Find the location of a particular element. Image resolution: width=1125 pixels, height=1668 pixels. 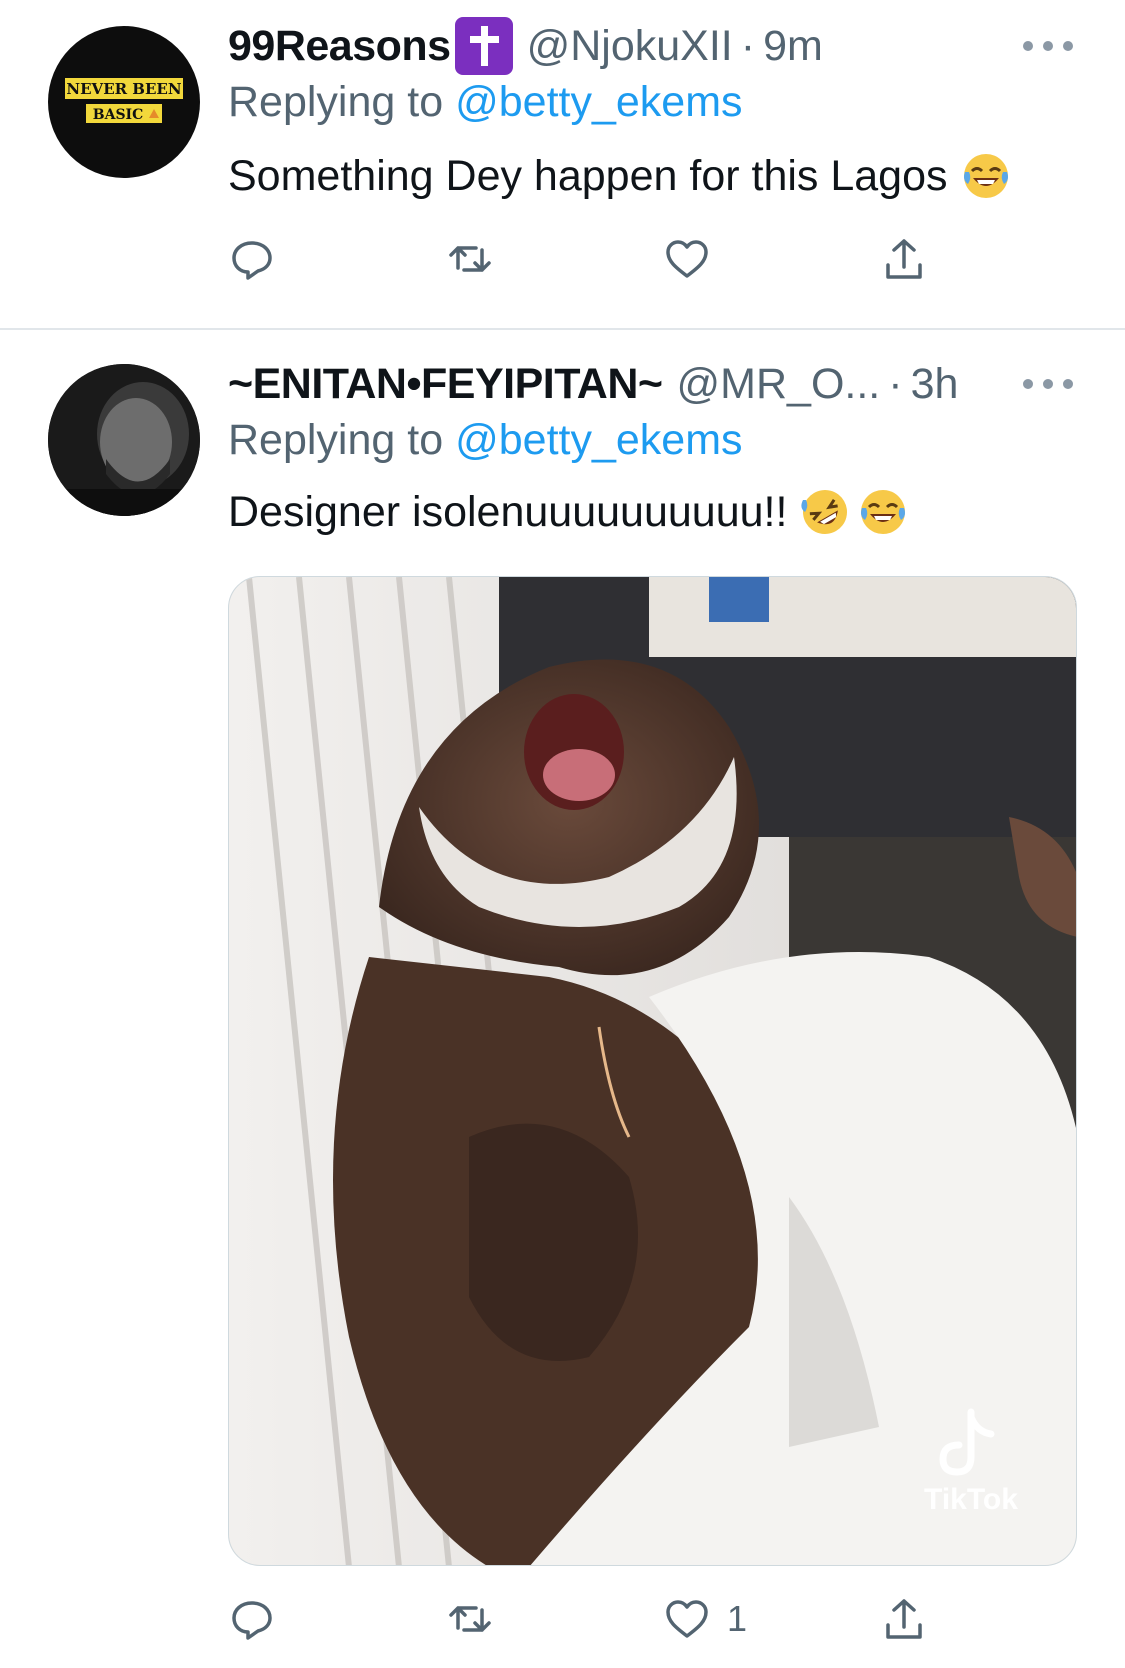

svg-text: NEVER BEEN is located at coordinates (123, 89).